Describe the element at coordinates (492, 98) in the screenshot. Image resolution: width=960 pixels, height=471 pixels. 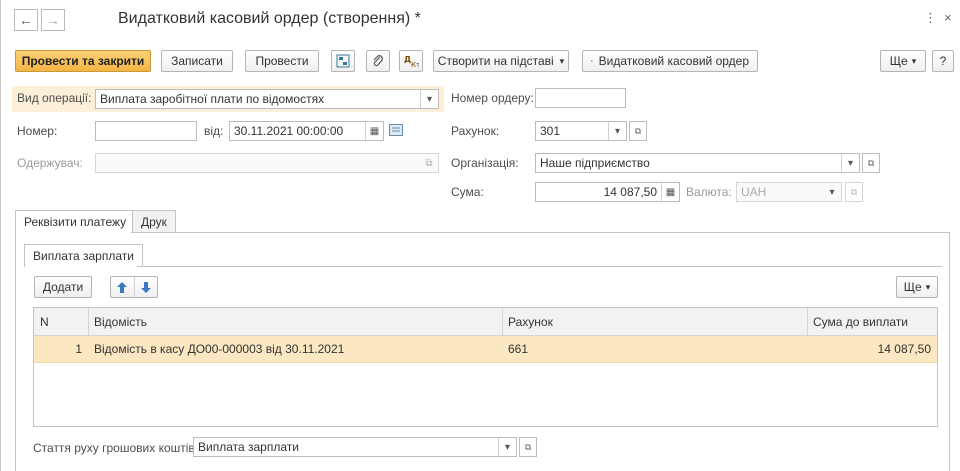
I see `order-number-label: Номер ордеру:` at that location.